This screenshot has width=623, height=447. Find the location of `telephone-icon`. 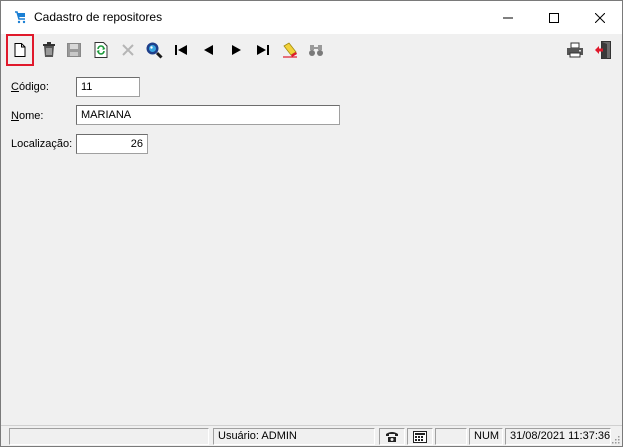

telephone-icon is located at coordinates (392, 436).